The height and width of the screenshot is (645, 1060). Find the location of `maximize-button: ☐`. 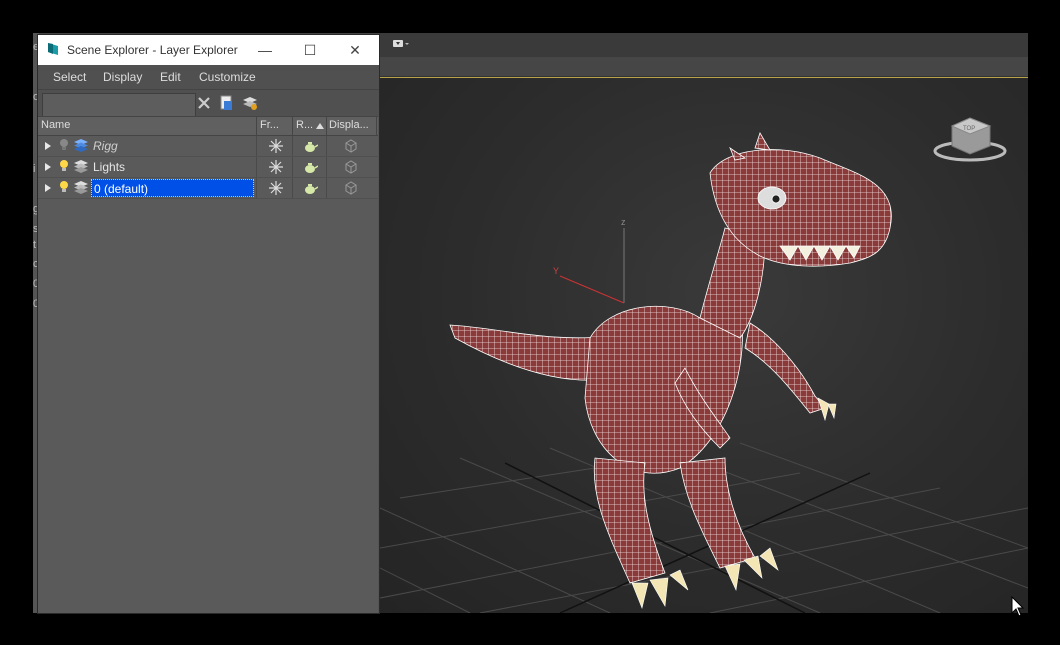

maximize-button: ☐ is located at coordinates (310, 50).